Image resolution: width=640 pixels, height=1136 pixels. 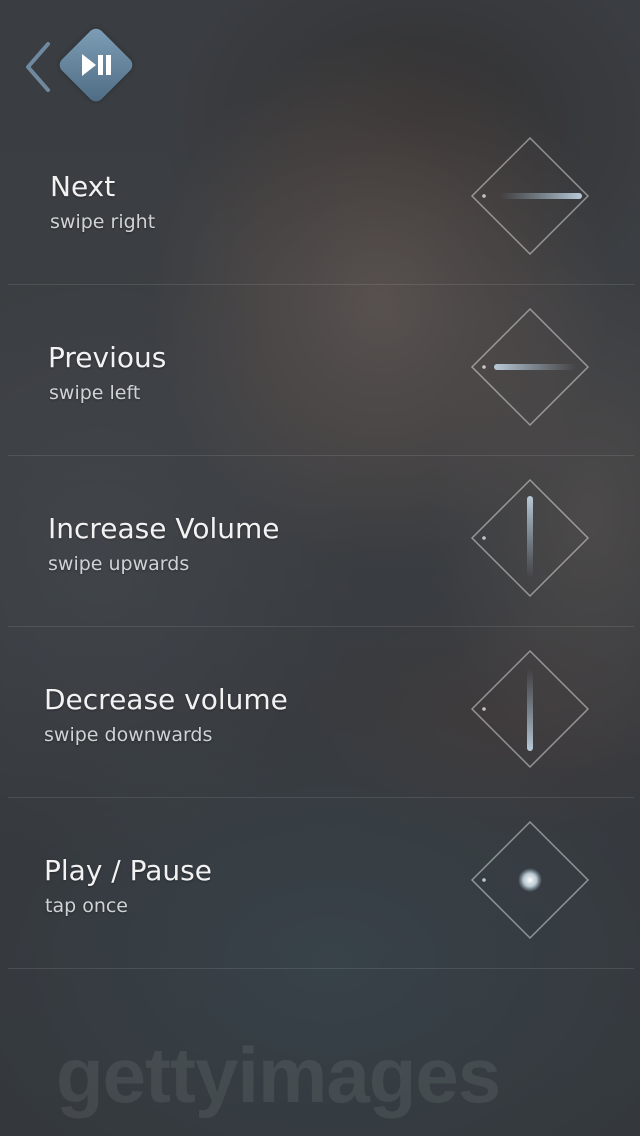 What do you see at coordinates (96, 65) in the screenshot?
I see `play-pause-icon` at bounding box center [96, 65].